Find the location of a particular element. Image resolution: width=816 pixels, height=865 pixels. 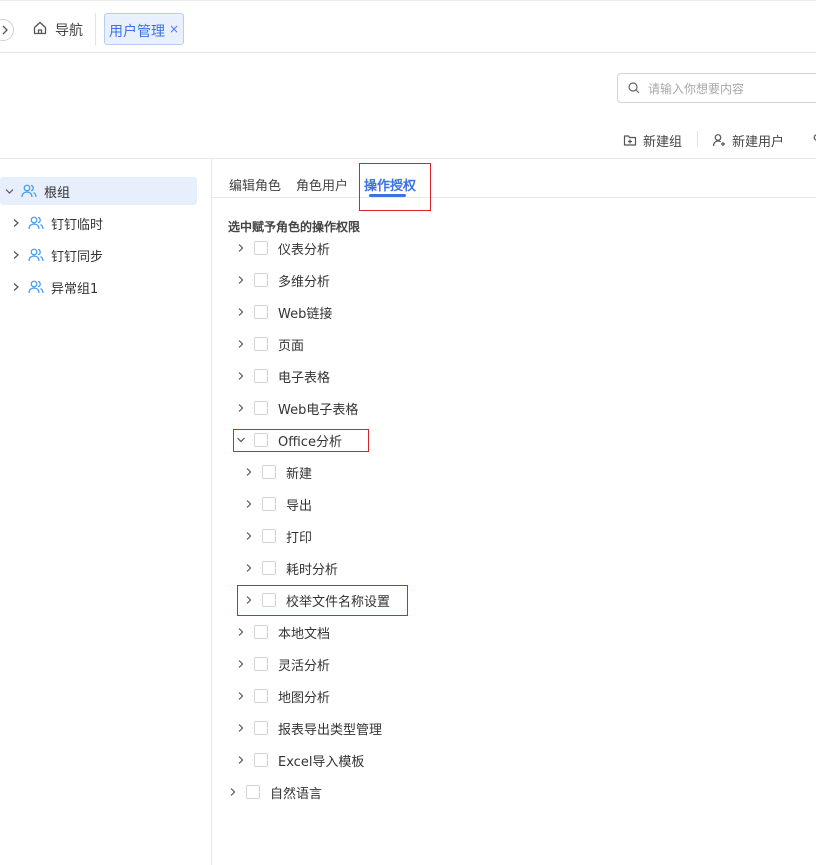

close-icon: × is located at coordinates (174, 29).